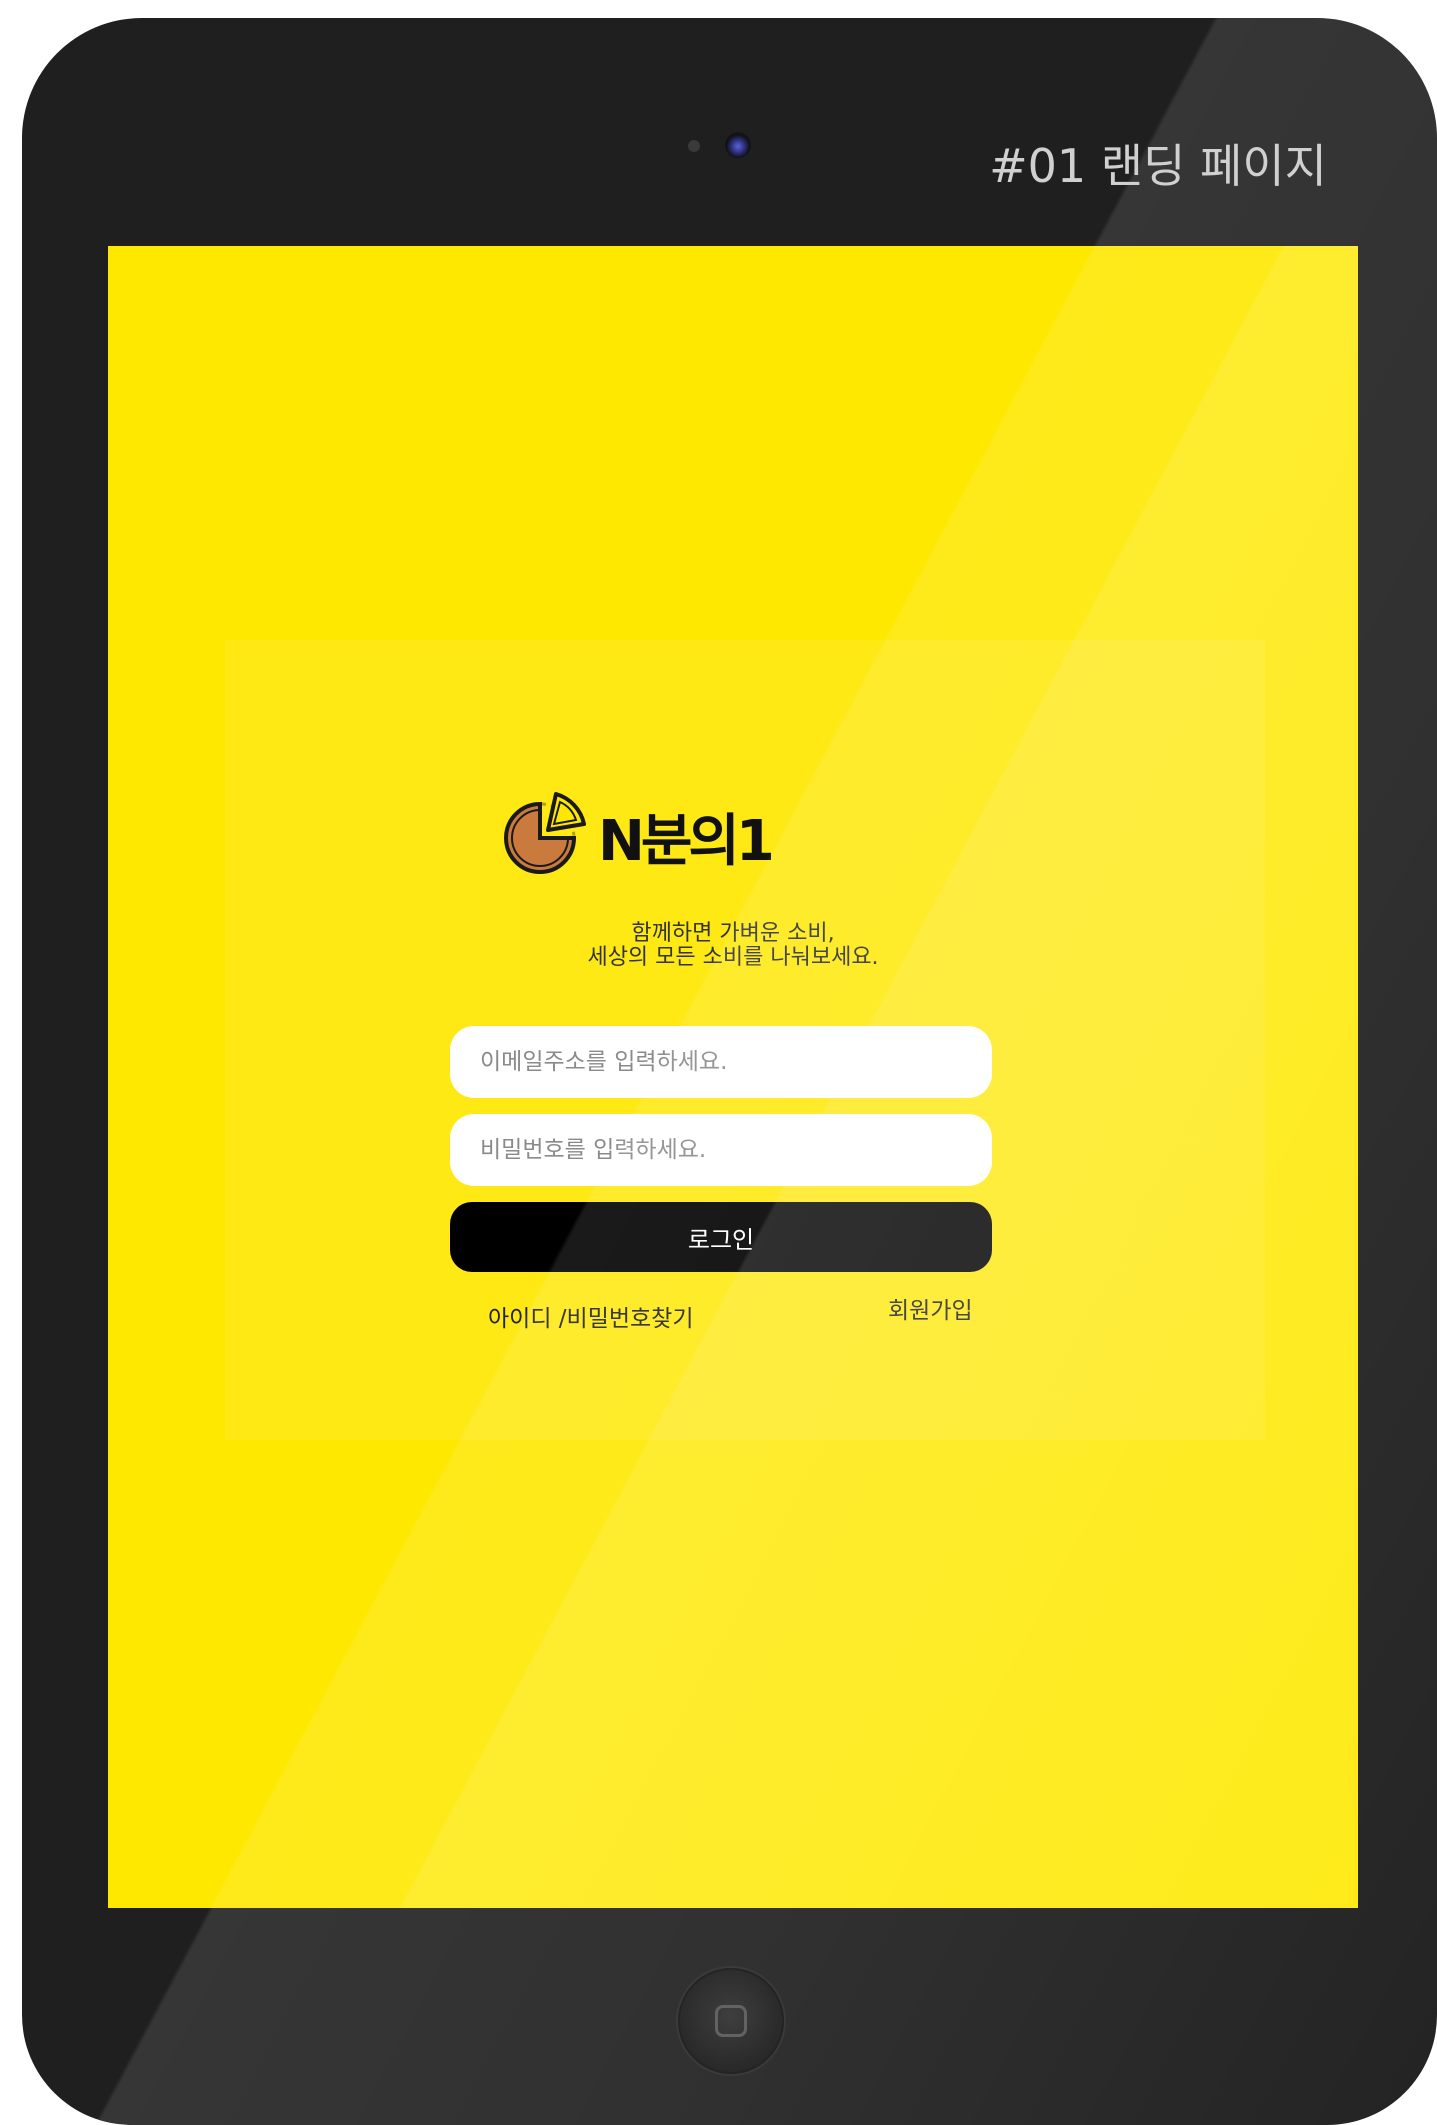 This screenshot has width=1437, height=2125. What do you see at coordinates (591, 1316) in the screenshot?
I see `find-account-link: 아이디 /비밀번호찾기` at bounding box center [591, 1316].